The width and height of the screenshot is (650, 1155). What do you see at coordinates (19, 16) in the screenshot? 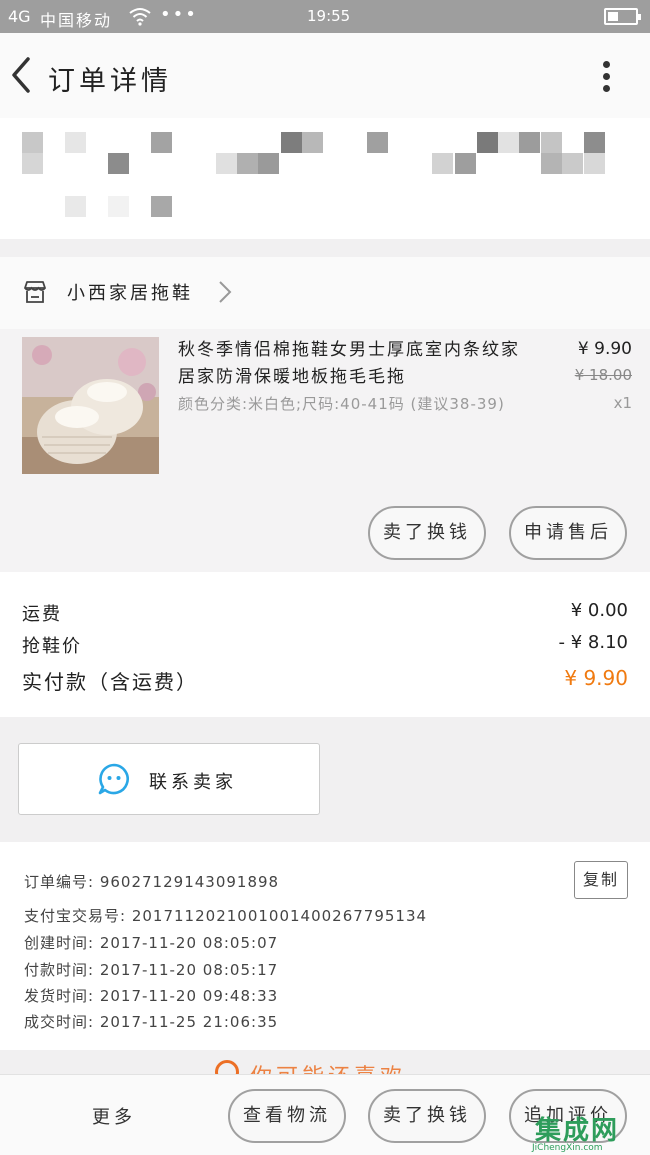
I see `signal-indicator: 4G` at bounding box center [19, 16].